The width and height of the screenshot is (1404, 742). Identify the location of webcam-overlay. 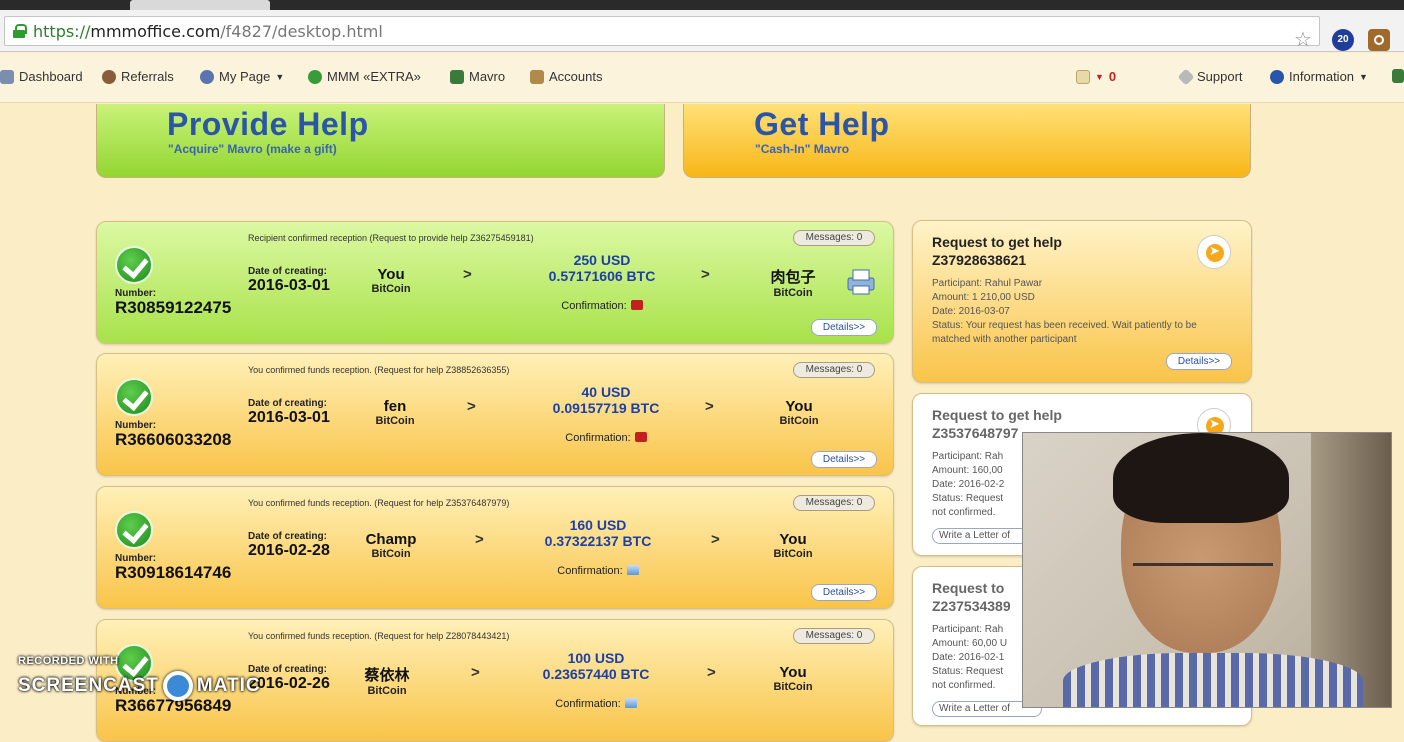
(1207, 570).